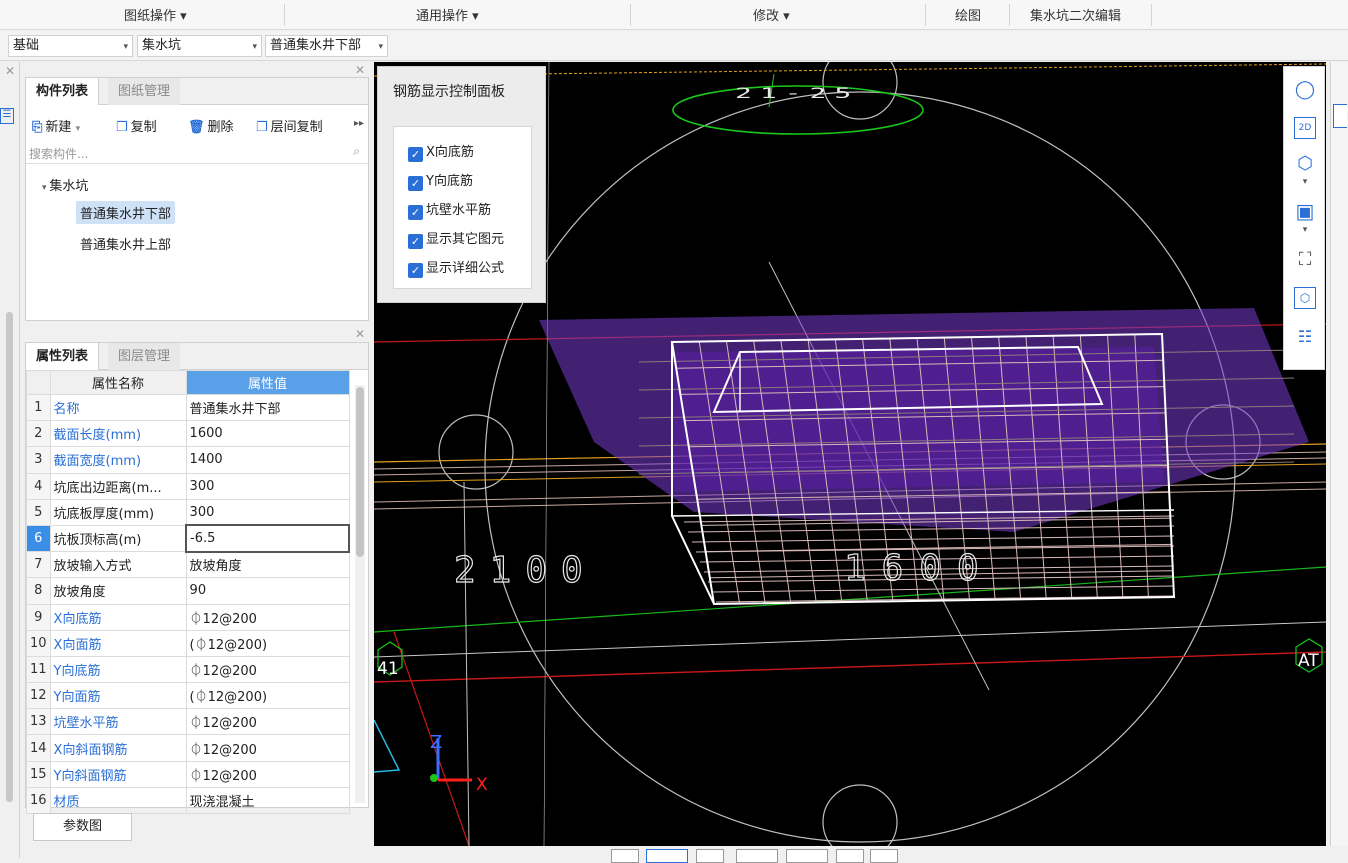 This screenshot has width=1348, height=863. Describe the element at coordinates (63, 91) in the screenshot. I see `tab-component-list: 构件列表` at that location.